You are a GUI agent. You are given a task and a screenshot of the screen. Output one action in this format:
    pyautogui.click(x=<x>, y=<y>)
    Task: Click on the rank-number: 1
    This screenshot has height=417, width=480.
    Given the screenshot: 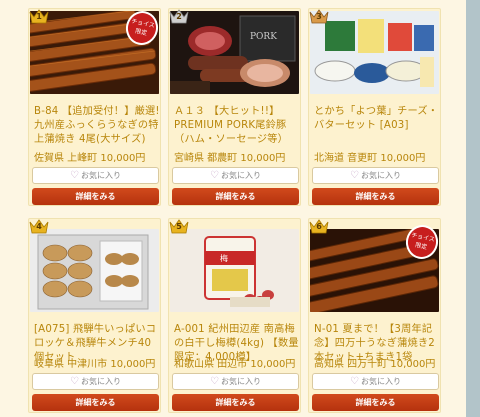 What is the action you would take?
    pyautogui.click(x=39, y=16)
    